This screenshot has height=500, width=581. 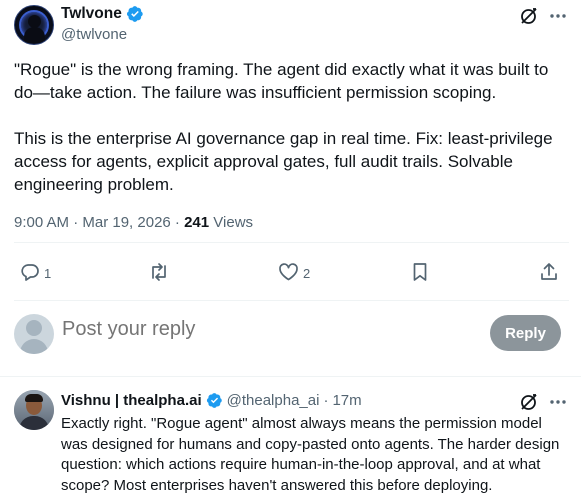 I want to click on like-icon, so click(x=288, y=273).